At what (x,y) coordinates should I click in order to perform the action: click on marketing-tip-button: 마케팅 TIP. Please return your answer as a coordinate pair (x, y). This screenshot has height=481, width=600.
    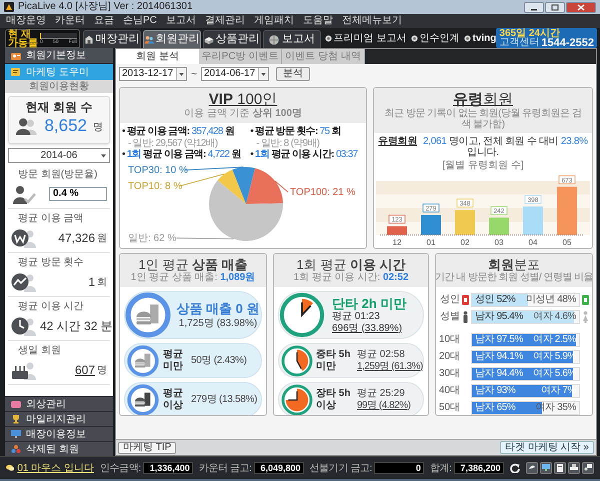
    Looking at the image, I should click on (147, 448).